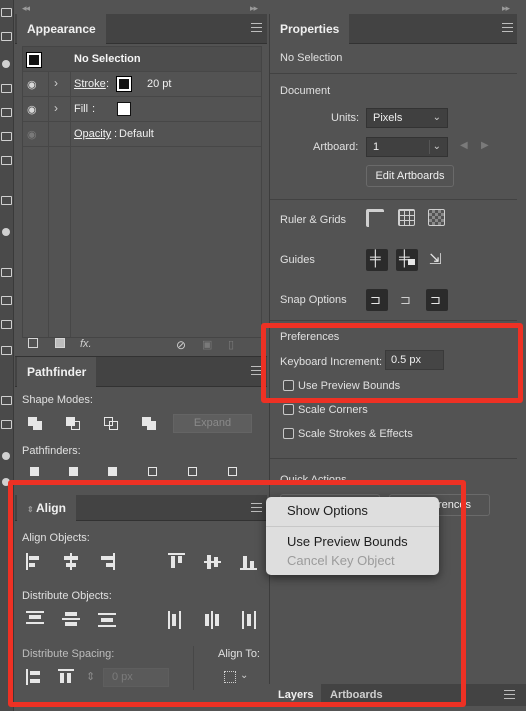 The width and height of the screenshot is (526, 711). Describe the element at coordinates (181, 345) in the screenshot. I see `clear-appearance-icon: ⊘` at that location.